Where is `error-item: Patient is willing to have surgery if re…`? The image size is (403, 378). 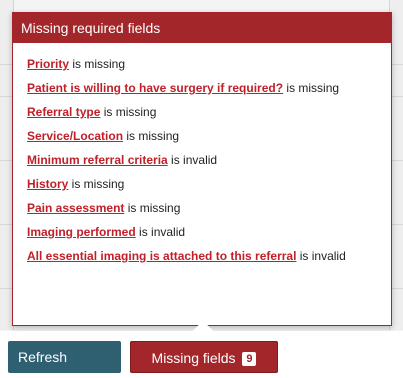
error-item: Patient is willing to have surgery if re… is located at coordinates (203, 88).